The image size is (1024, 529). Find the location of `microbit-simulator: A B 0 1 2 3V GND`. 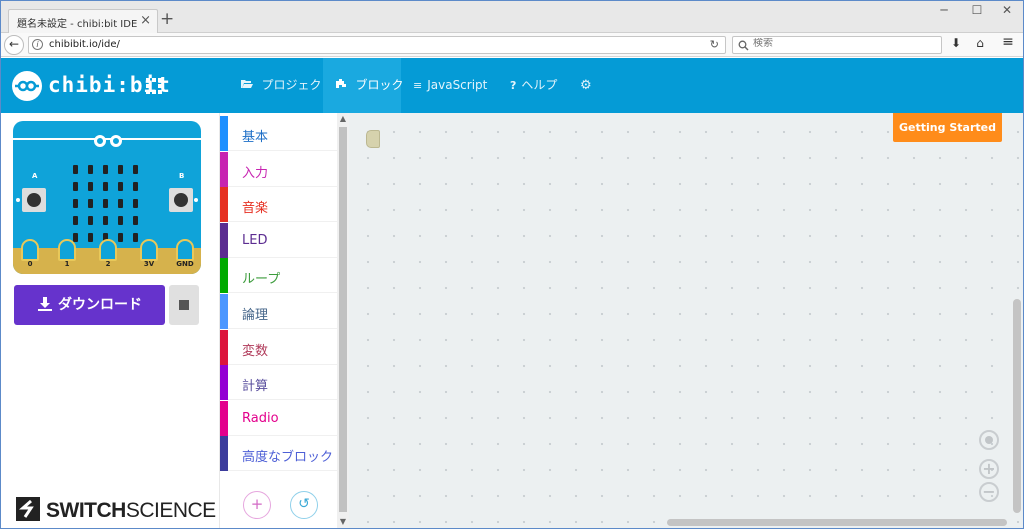

microbit-simulator: A B 0 1 2 3V GND is located at coordinates (107, 197).